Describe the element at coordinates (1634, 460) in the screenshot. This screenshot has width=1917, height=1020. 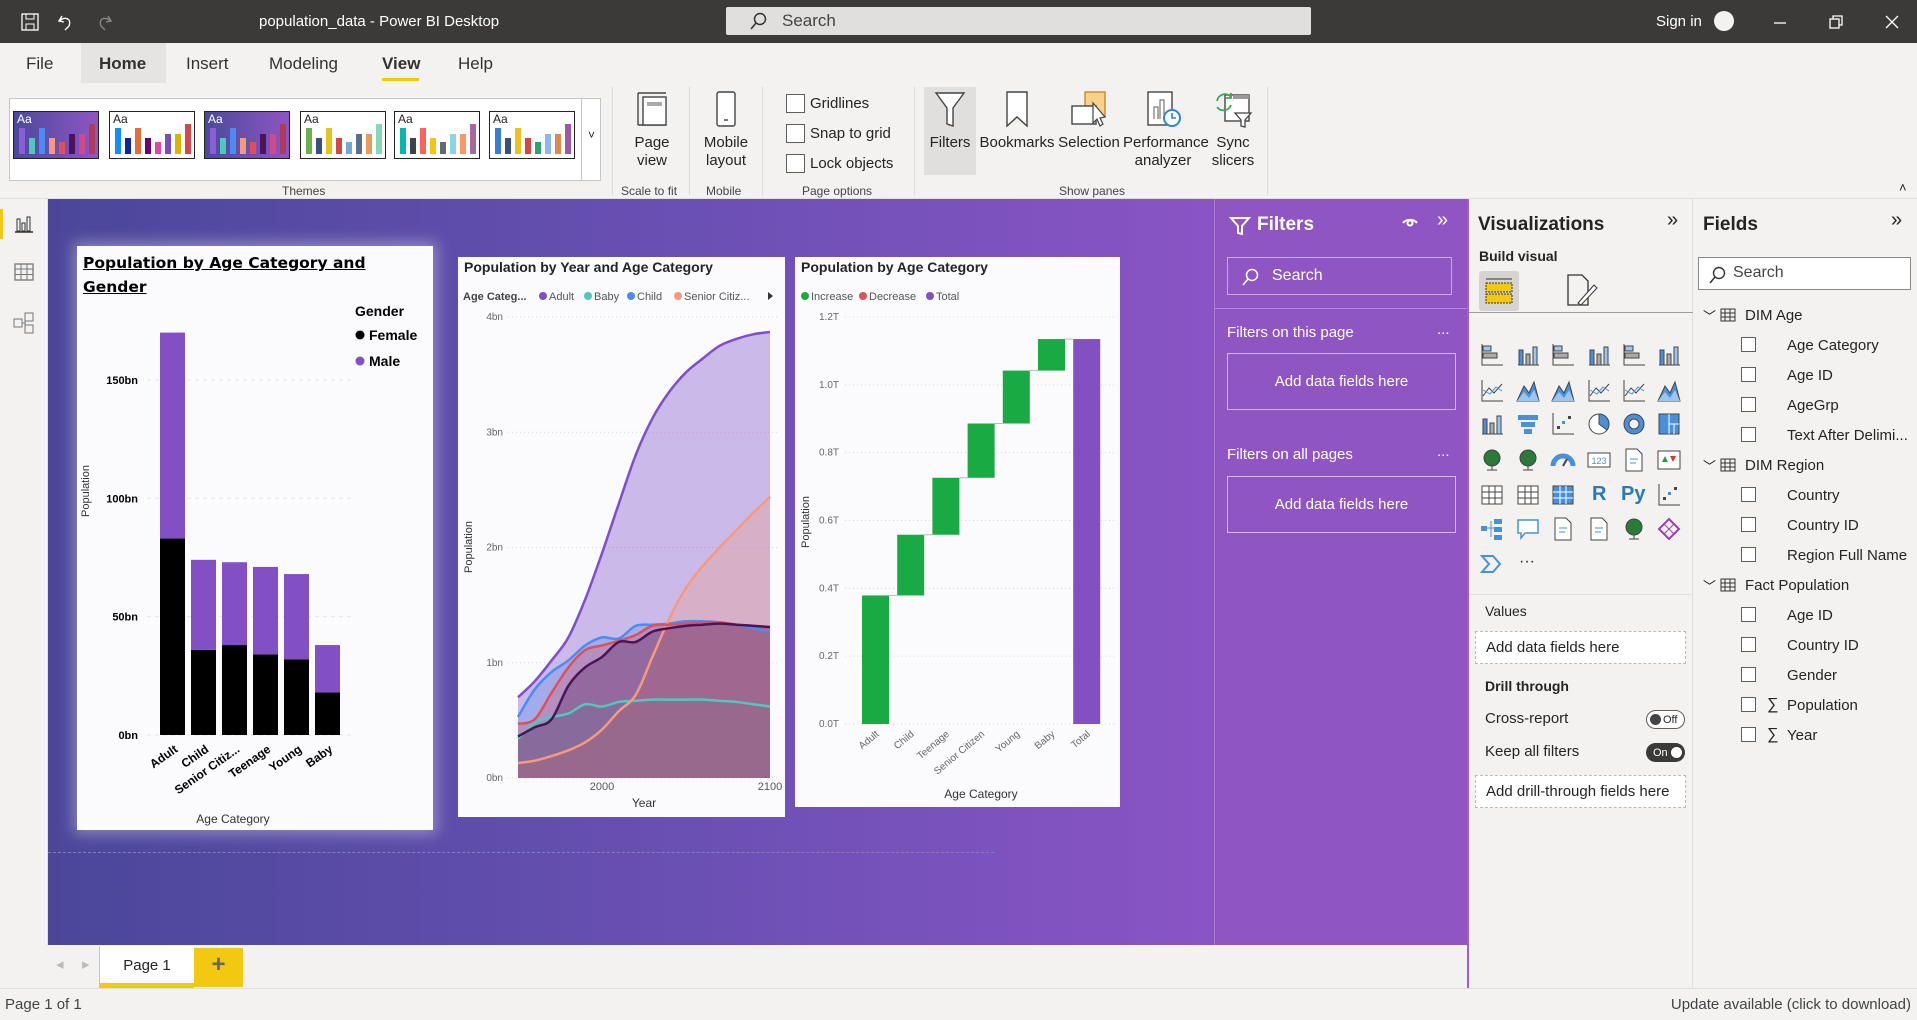
I see `multi-row-card-icon` at that location.